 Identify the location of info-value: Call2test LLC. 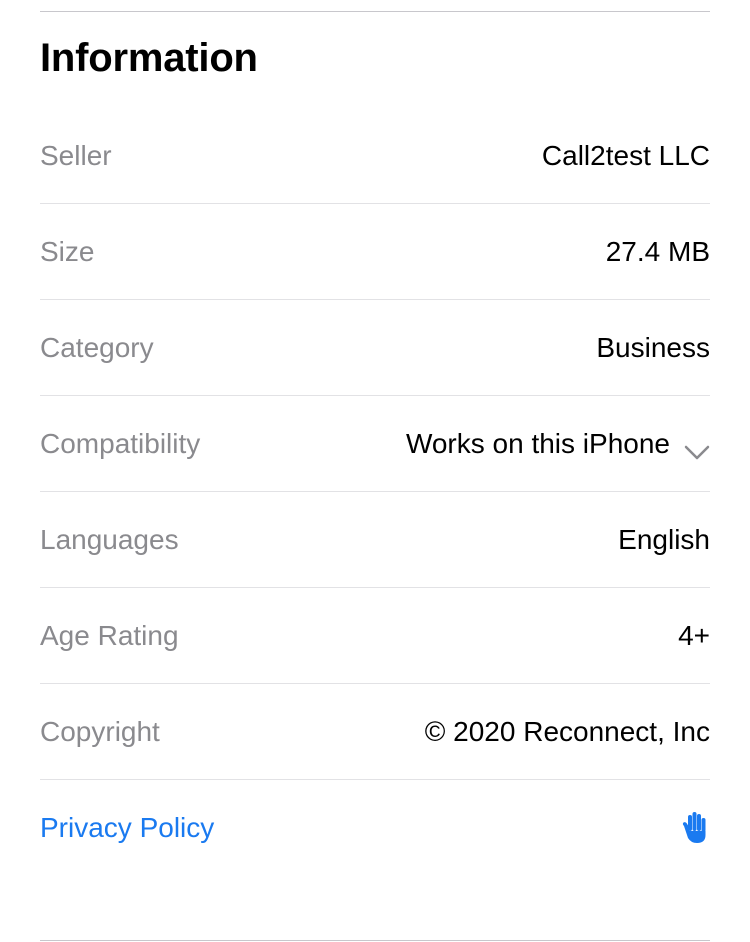
(625, 155).